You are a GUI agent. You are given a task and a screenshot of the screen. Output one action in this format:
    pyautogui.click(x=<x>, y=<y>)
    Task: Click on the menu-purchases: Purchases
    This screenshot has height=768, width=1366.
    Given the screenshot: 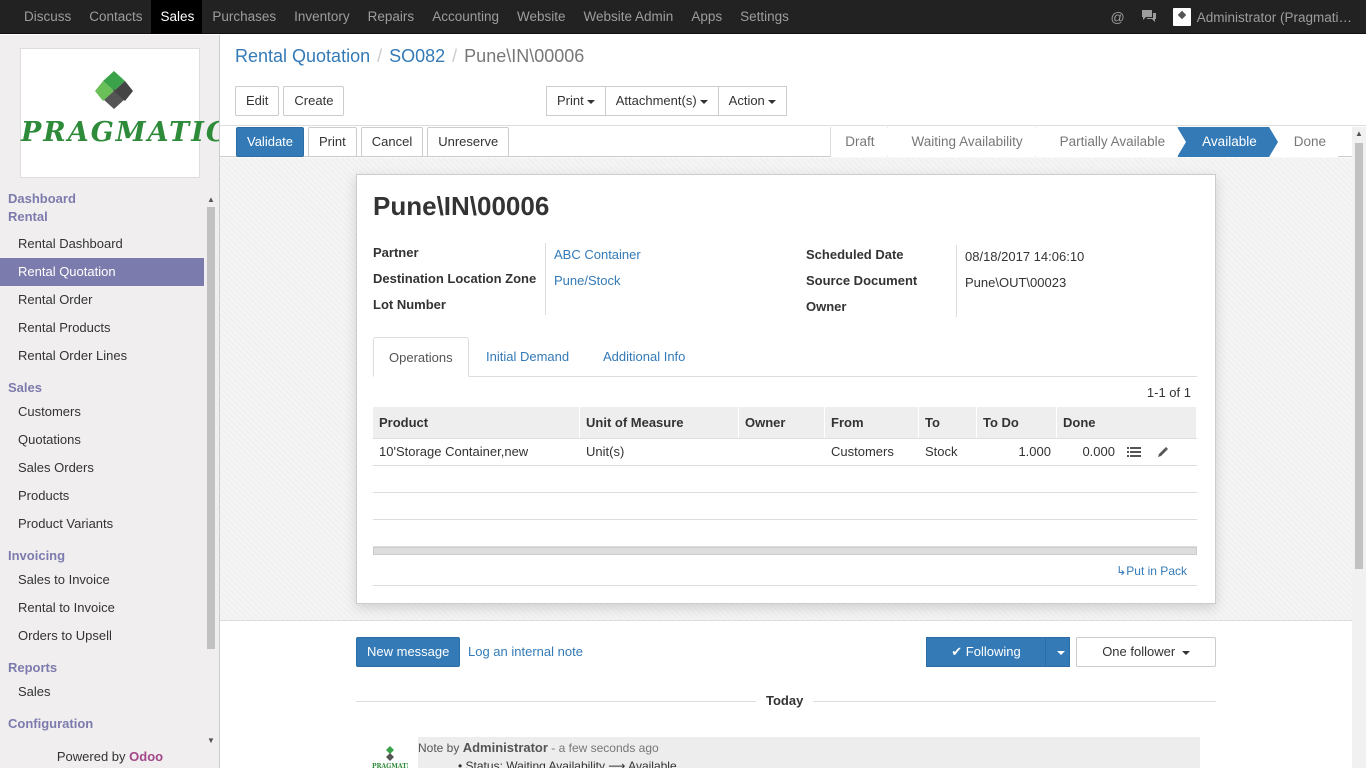 What is the action you would take?
    pyautogui.click(x=243, y=17)
    